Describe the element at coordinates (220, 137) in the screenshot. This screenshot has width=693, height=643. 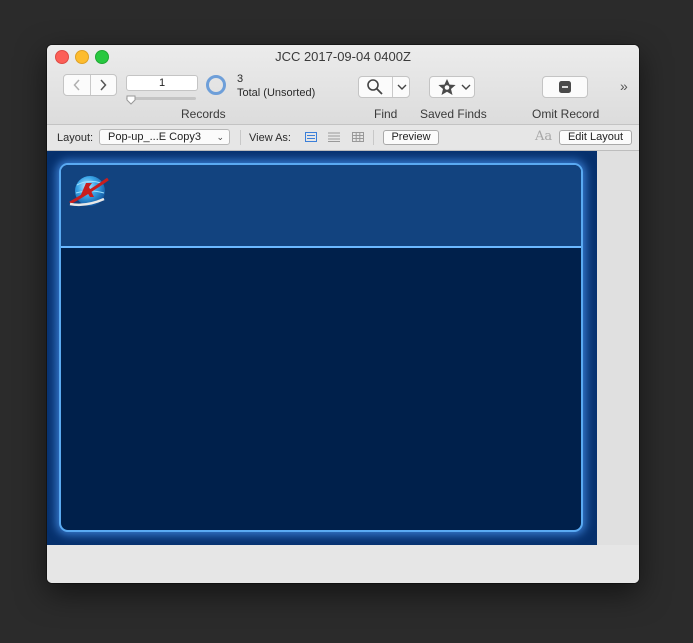
I see `chevron-down-icon: ⌄` at that location.